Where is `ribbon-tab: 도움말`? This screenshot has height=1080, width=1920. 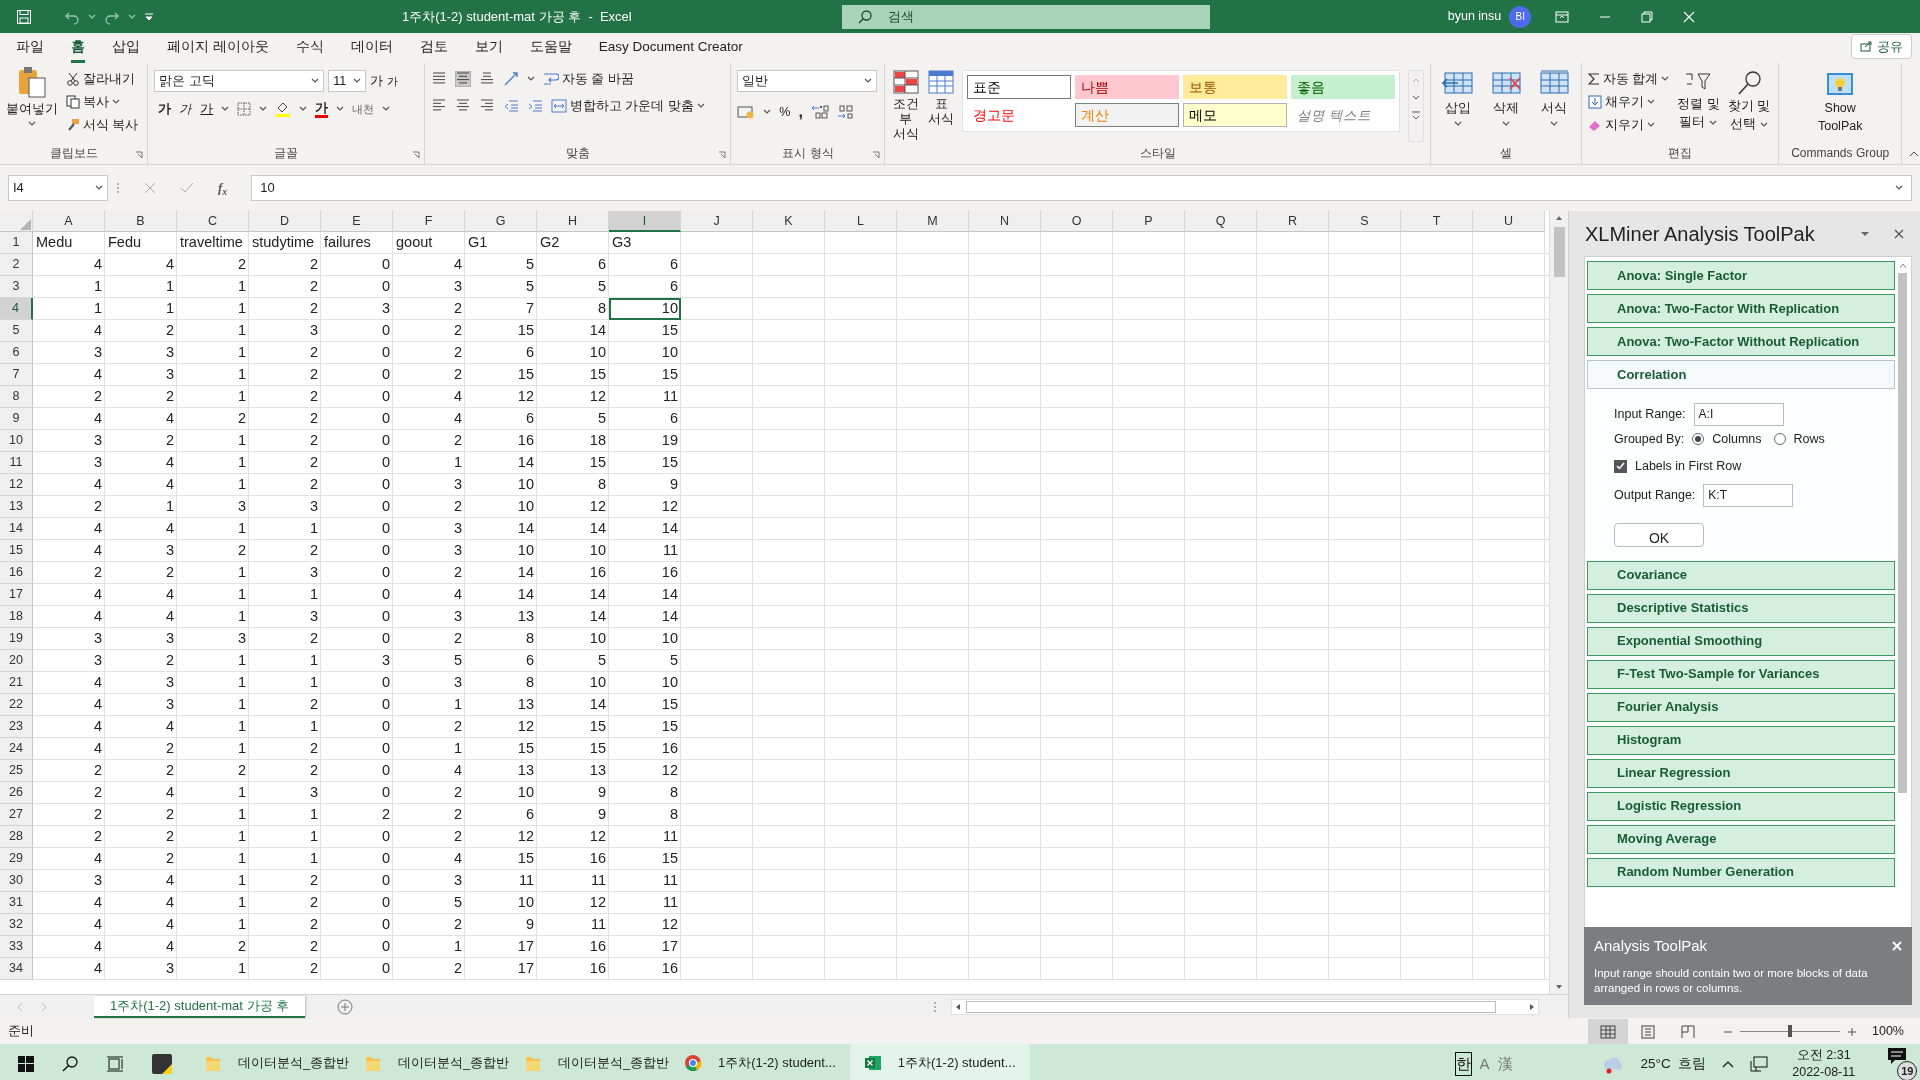
ribbon-tab: 도움말 is located at coordinates (550, 47).